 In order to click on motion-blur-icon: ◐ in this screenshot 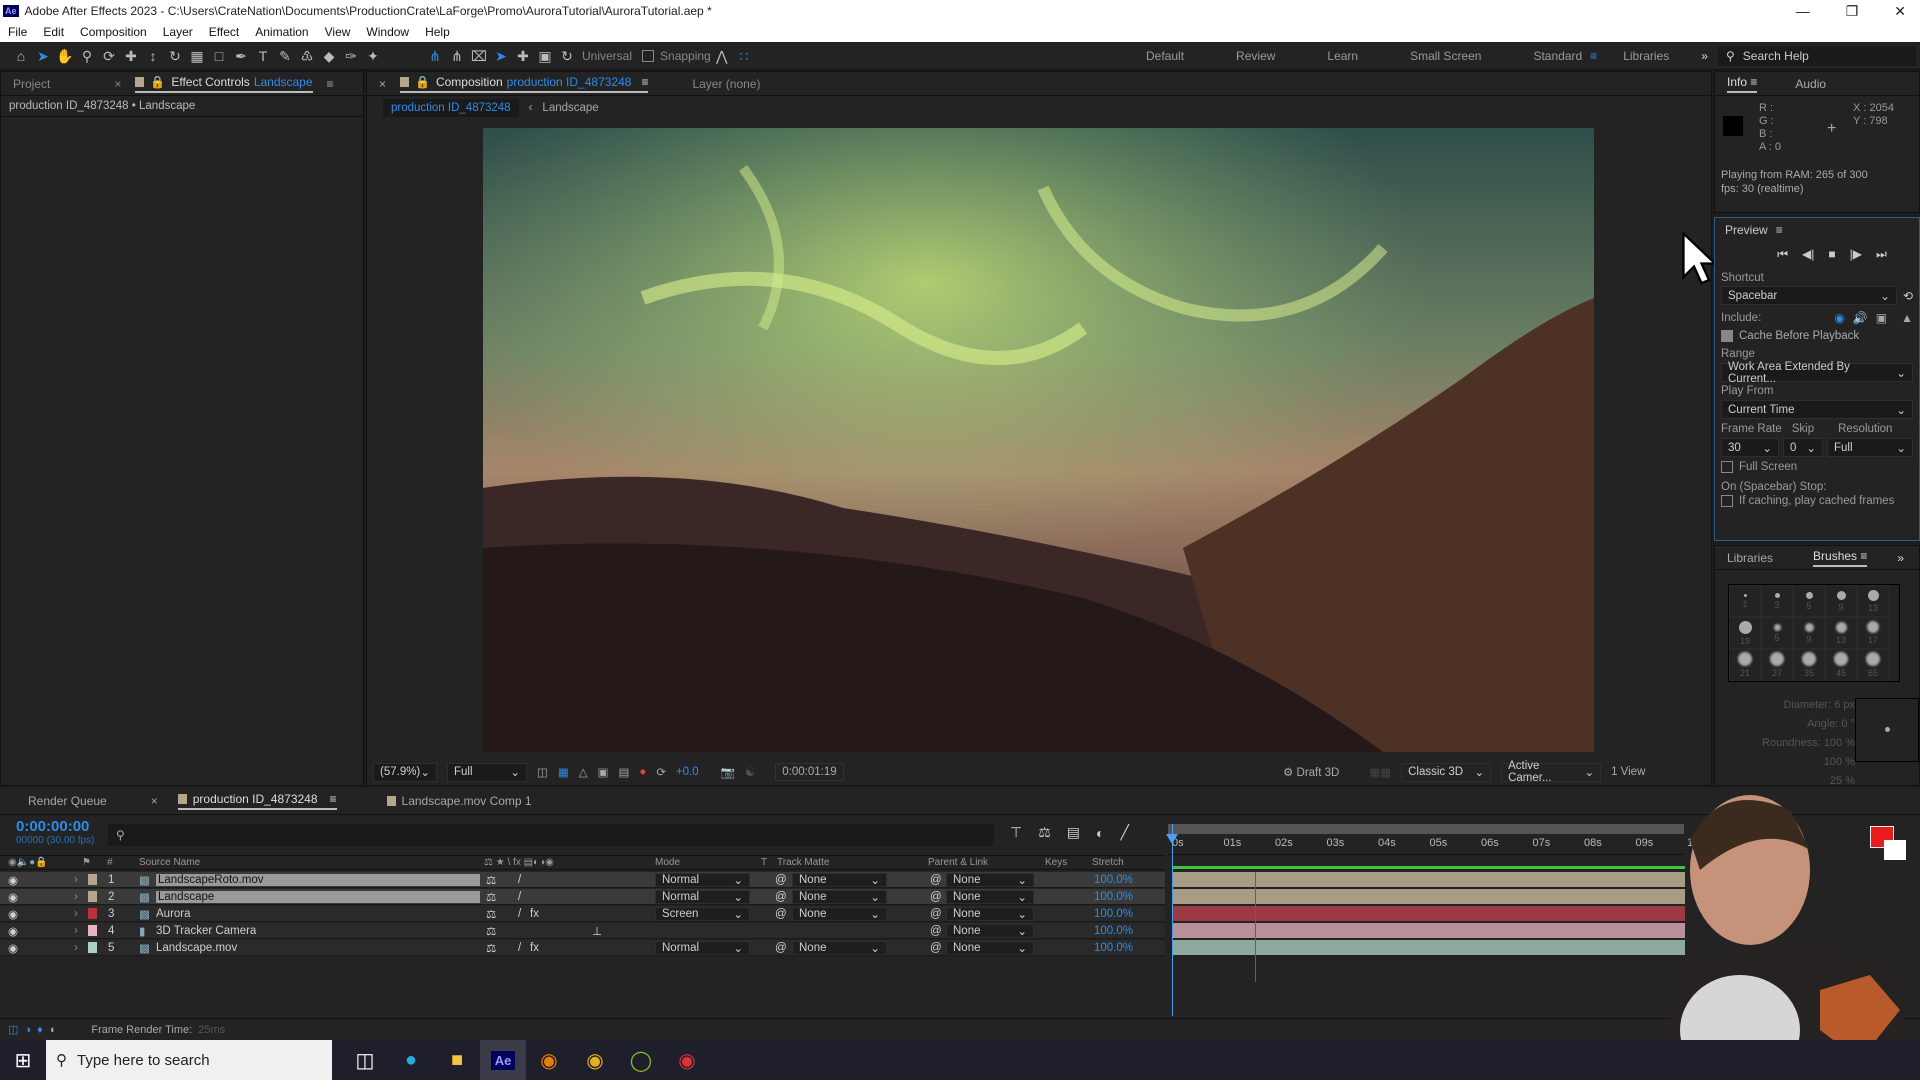, I will do `click(1100, 833)`.